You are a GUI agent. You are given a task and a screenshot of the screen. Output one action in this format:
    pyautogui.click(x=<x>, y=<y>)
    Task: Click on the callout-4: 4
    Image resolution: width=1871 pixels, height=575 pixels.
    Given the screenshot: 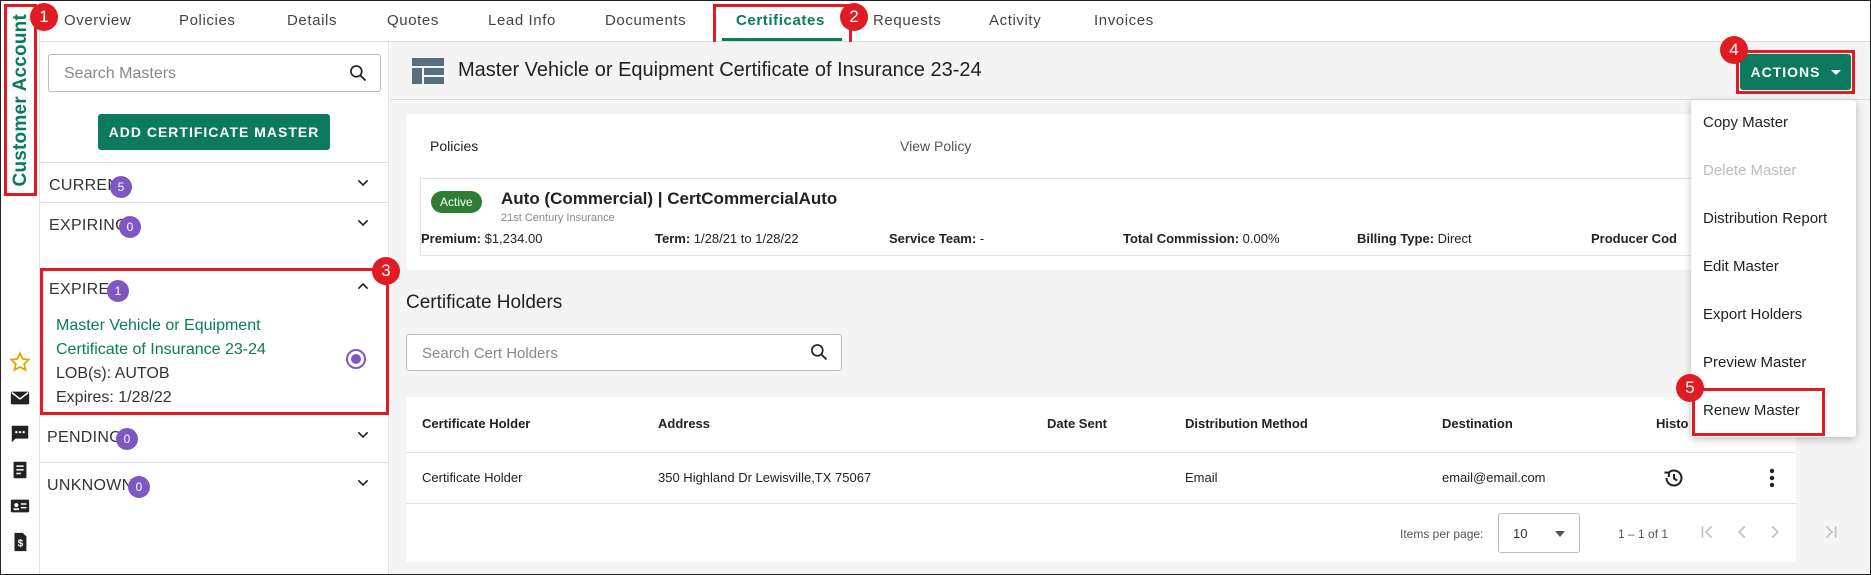 What is the action you would take?
    pyautogui.click(x=1734, y=50)
    